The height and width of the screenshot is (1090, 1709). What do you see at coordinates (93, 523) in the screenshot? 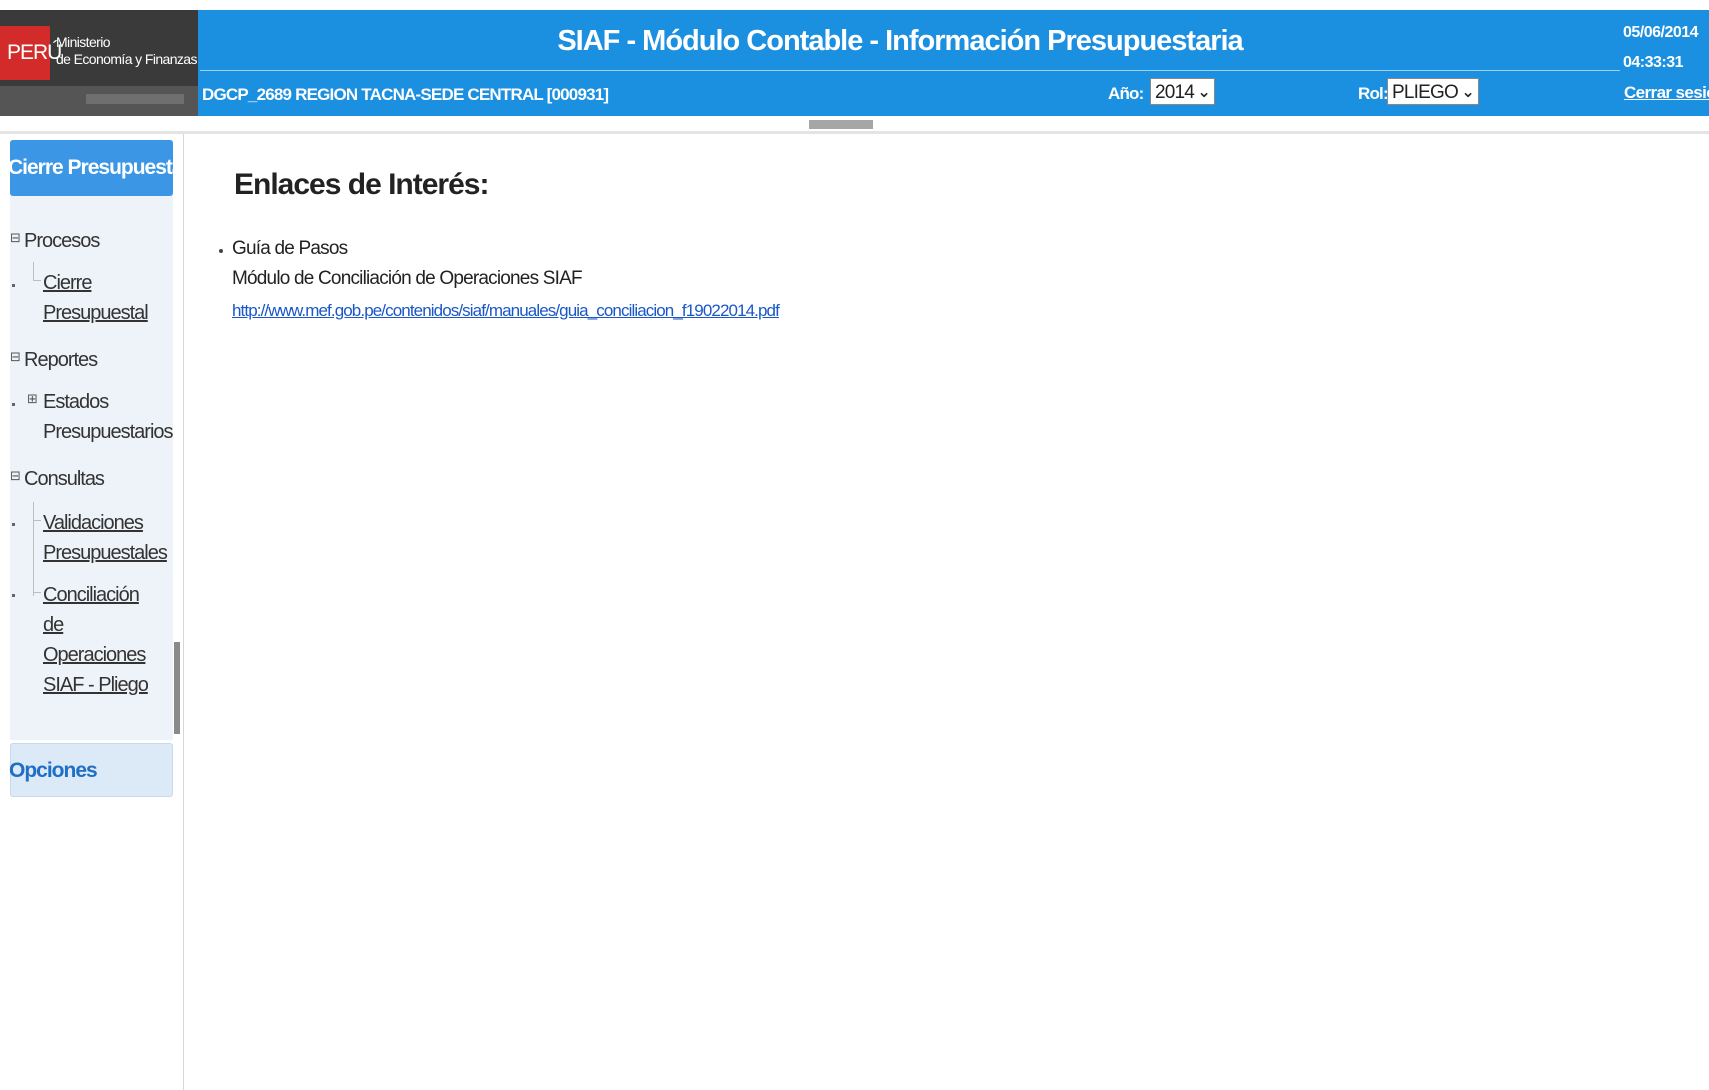
I see `sidebar-item-line: Validaciones` at bounding box center [93, 523].